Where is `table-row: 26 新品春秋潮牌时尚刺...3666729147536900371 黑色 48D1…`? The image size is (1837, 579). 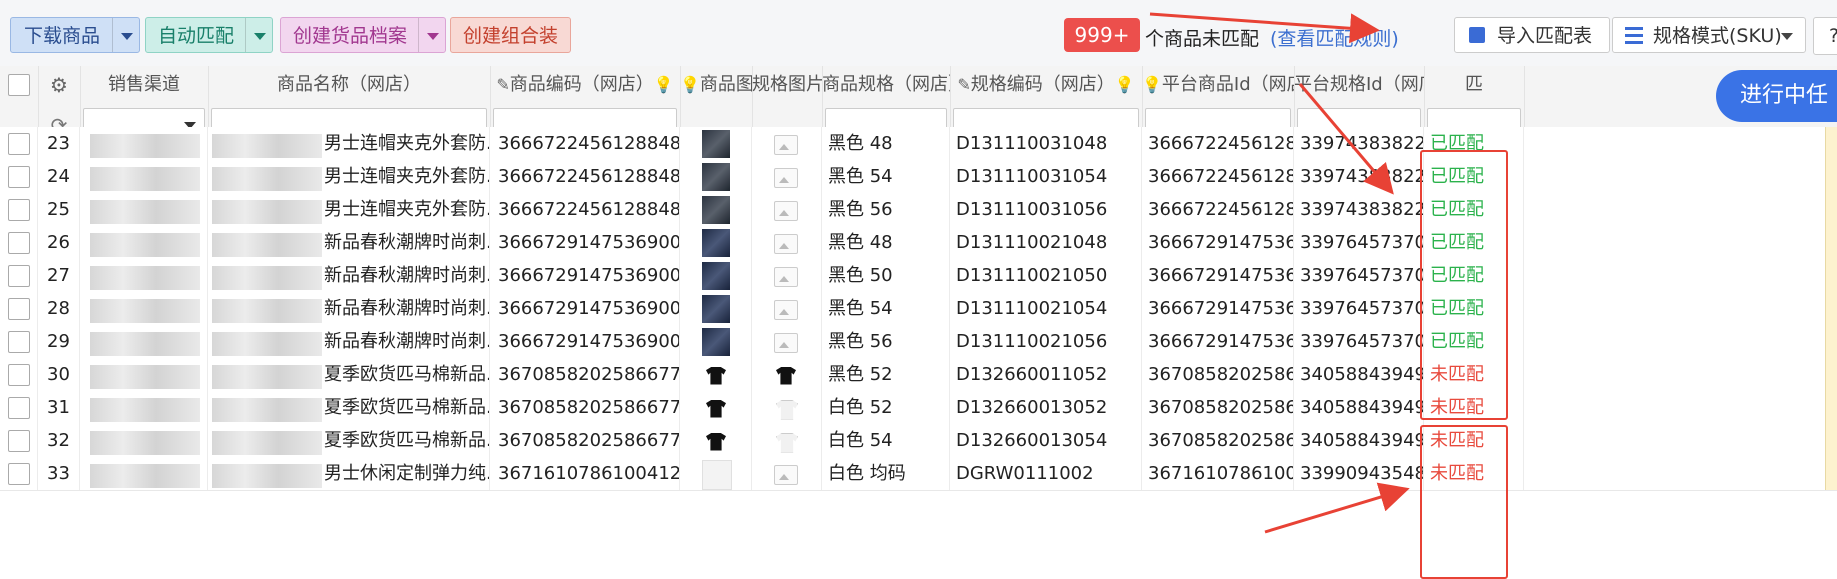 table-row: 26 新品春秋潮牌时尚刺...3666729147536900371 黑色 48D1… is located at coordinates (918, 243).